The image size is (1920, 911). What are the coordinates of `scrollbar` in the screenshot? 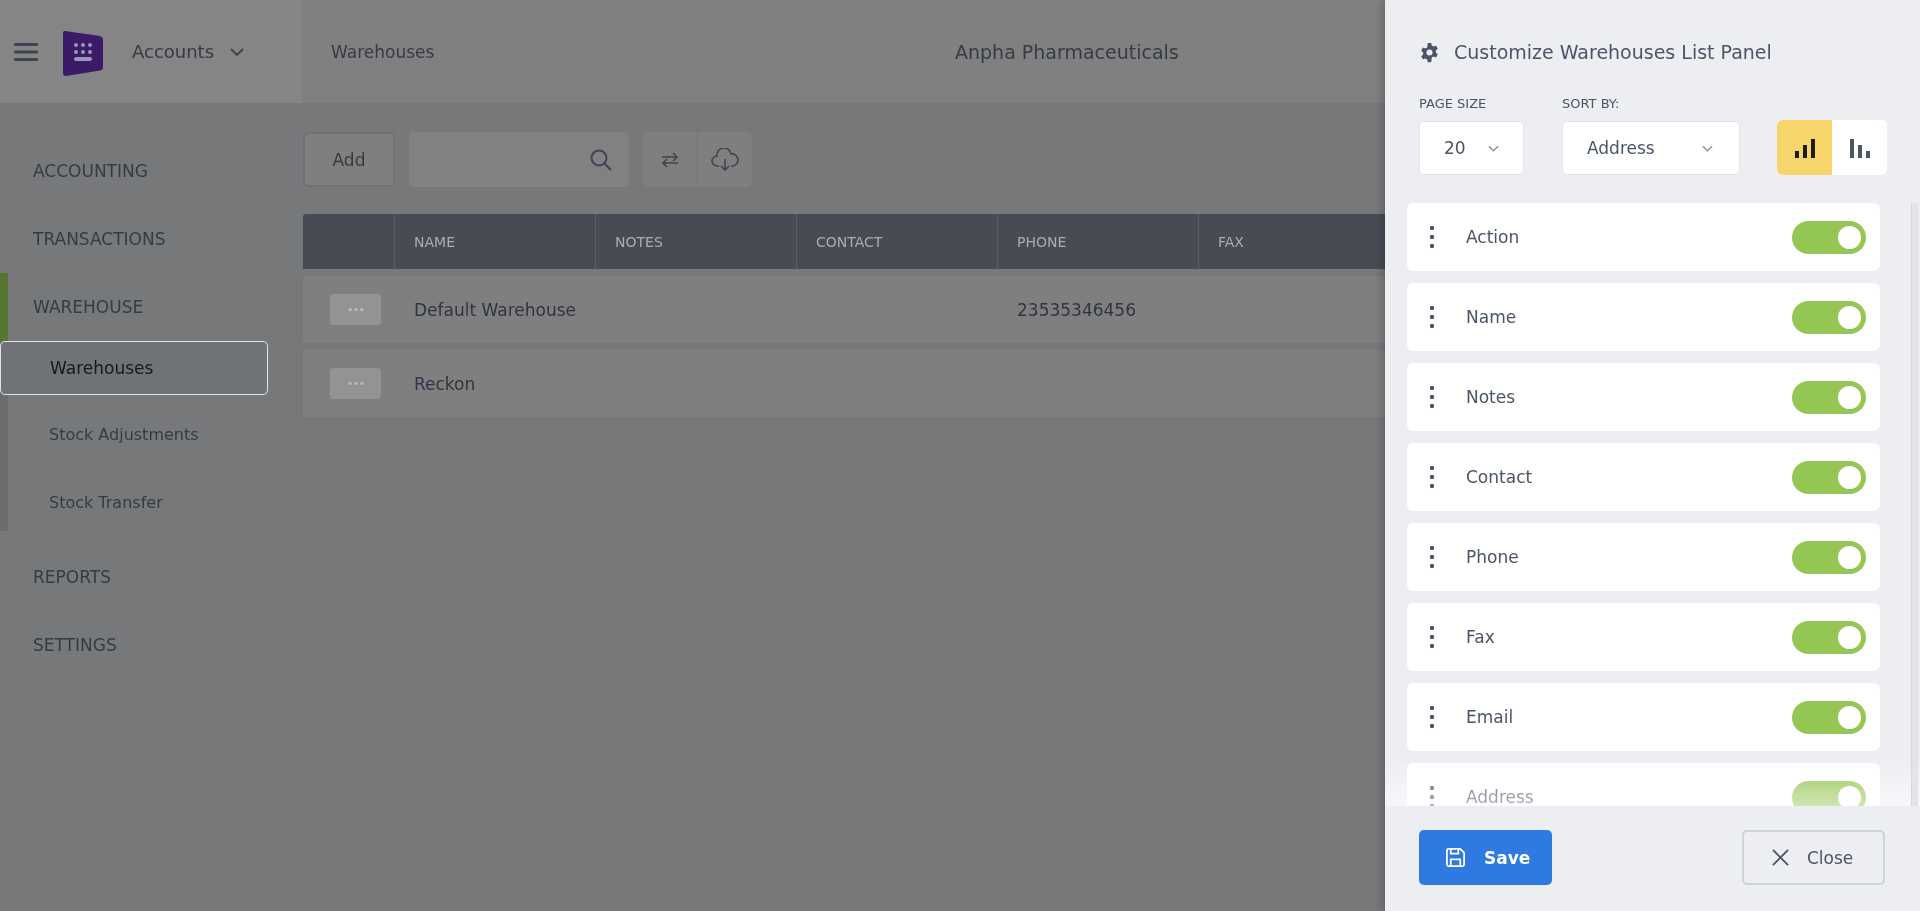 It's located at (1914, 504).